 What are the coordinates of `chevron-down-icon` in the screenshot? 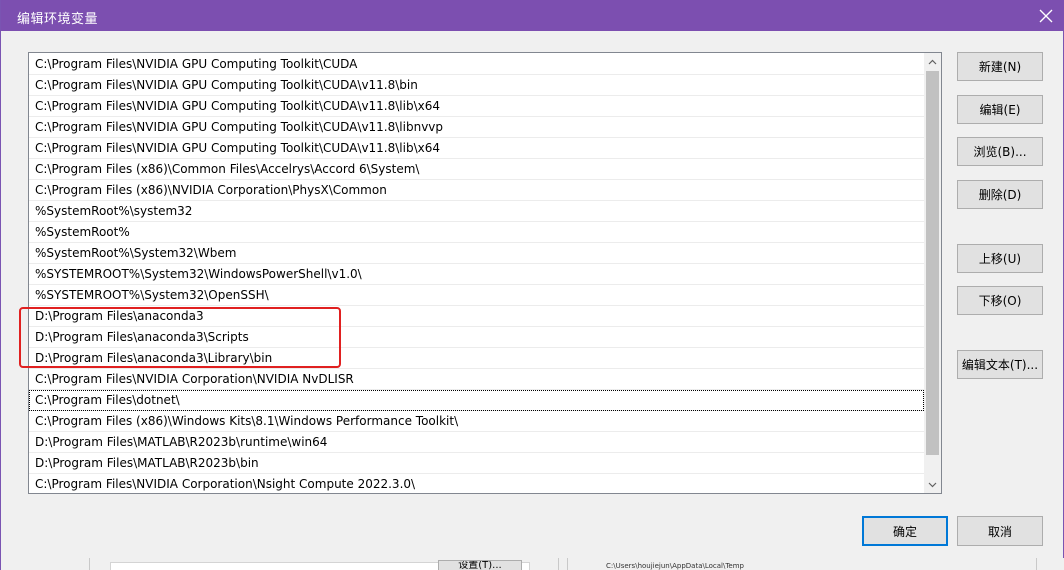 It's located at (932, 484).